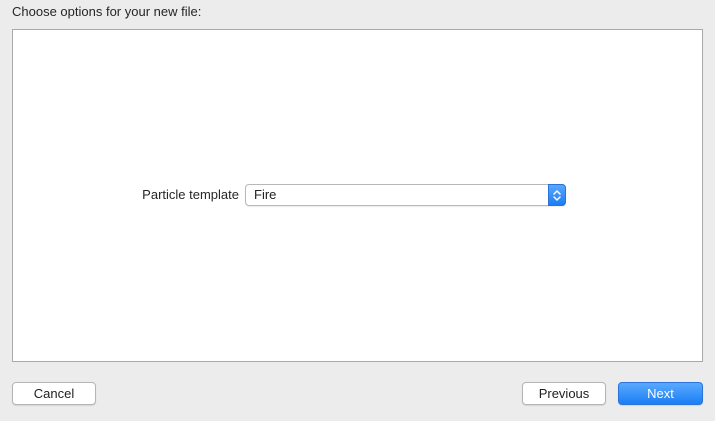 This screenshot has width=715, height=421. I want to click on particle-template-label: Particle template, so click(190, 194).